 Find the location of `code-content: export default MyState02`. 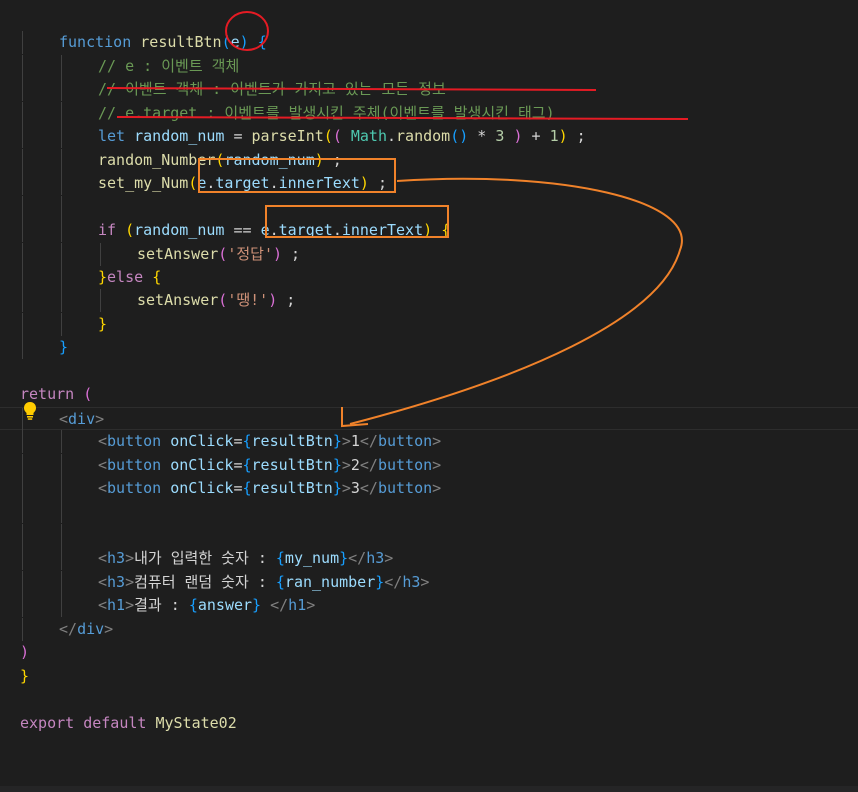

code-content: export default MyState02 is located at coordinates (128, 723).